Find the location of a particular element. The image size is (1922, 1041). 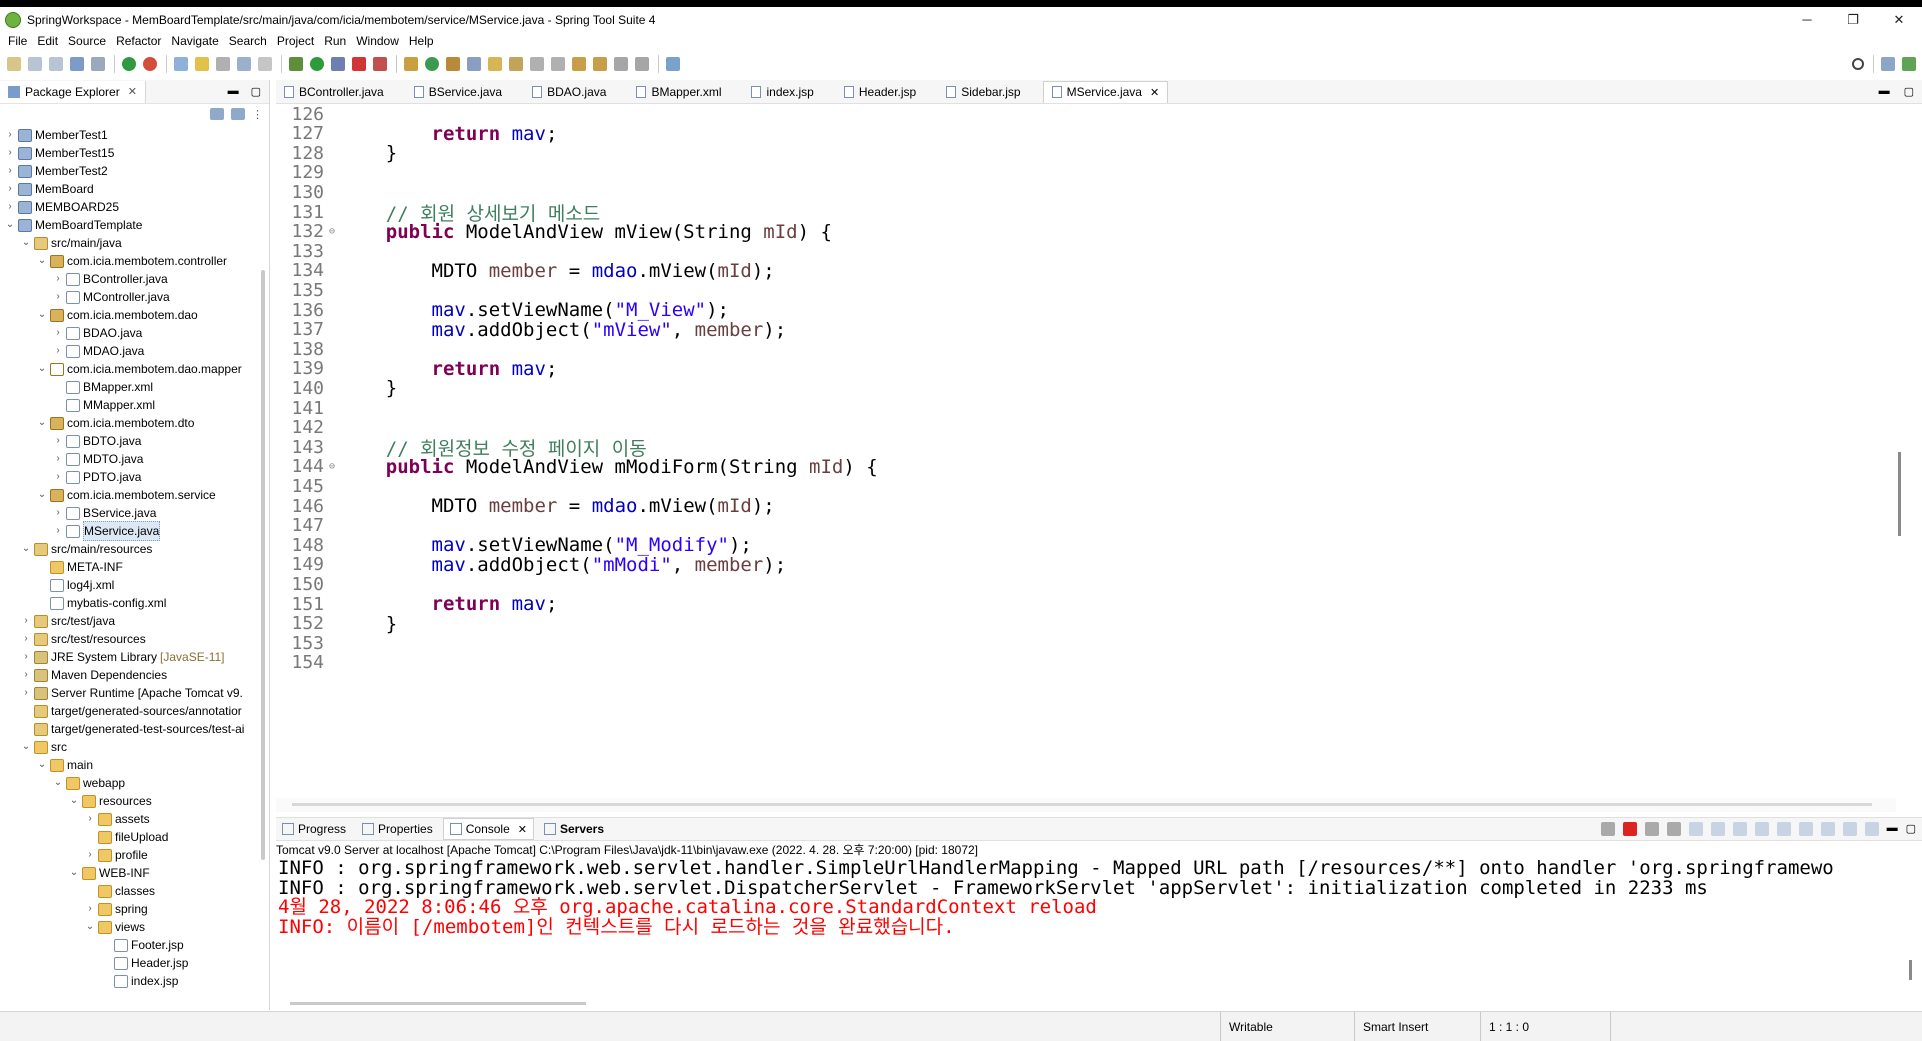

editor-tab: index.jsp is located at coordinates (782, 92).